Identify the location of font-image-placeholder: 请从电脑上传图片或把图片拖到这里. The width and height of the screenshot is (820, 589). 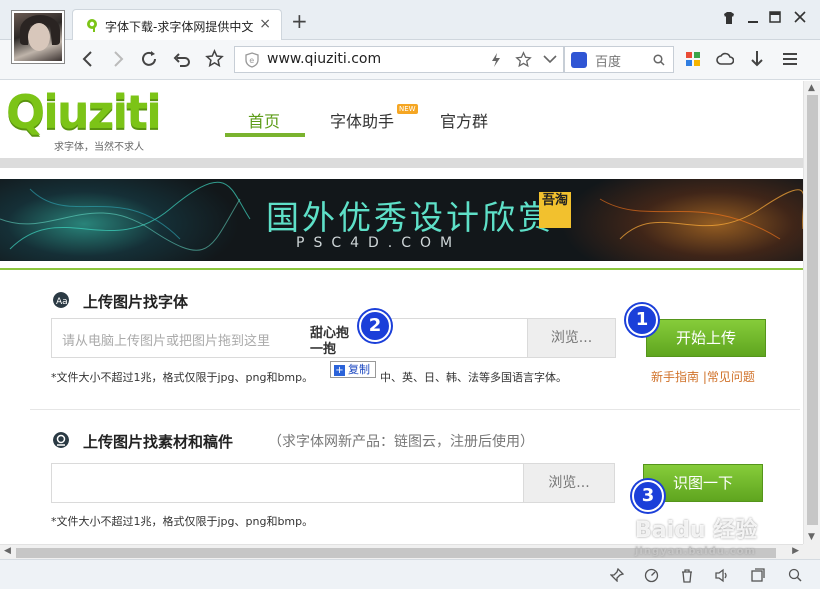
(166, 341).